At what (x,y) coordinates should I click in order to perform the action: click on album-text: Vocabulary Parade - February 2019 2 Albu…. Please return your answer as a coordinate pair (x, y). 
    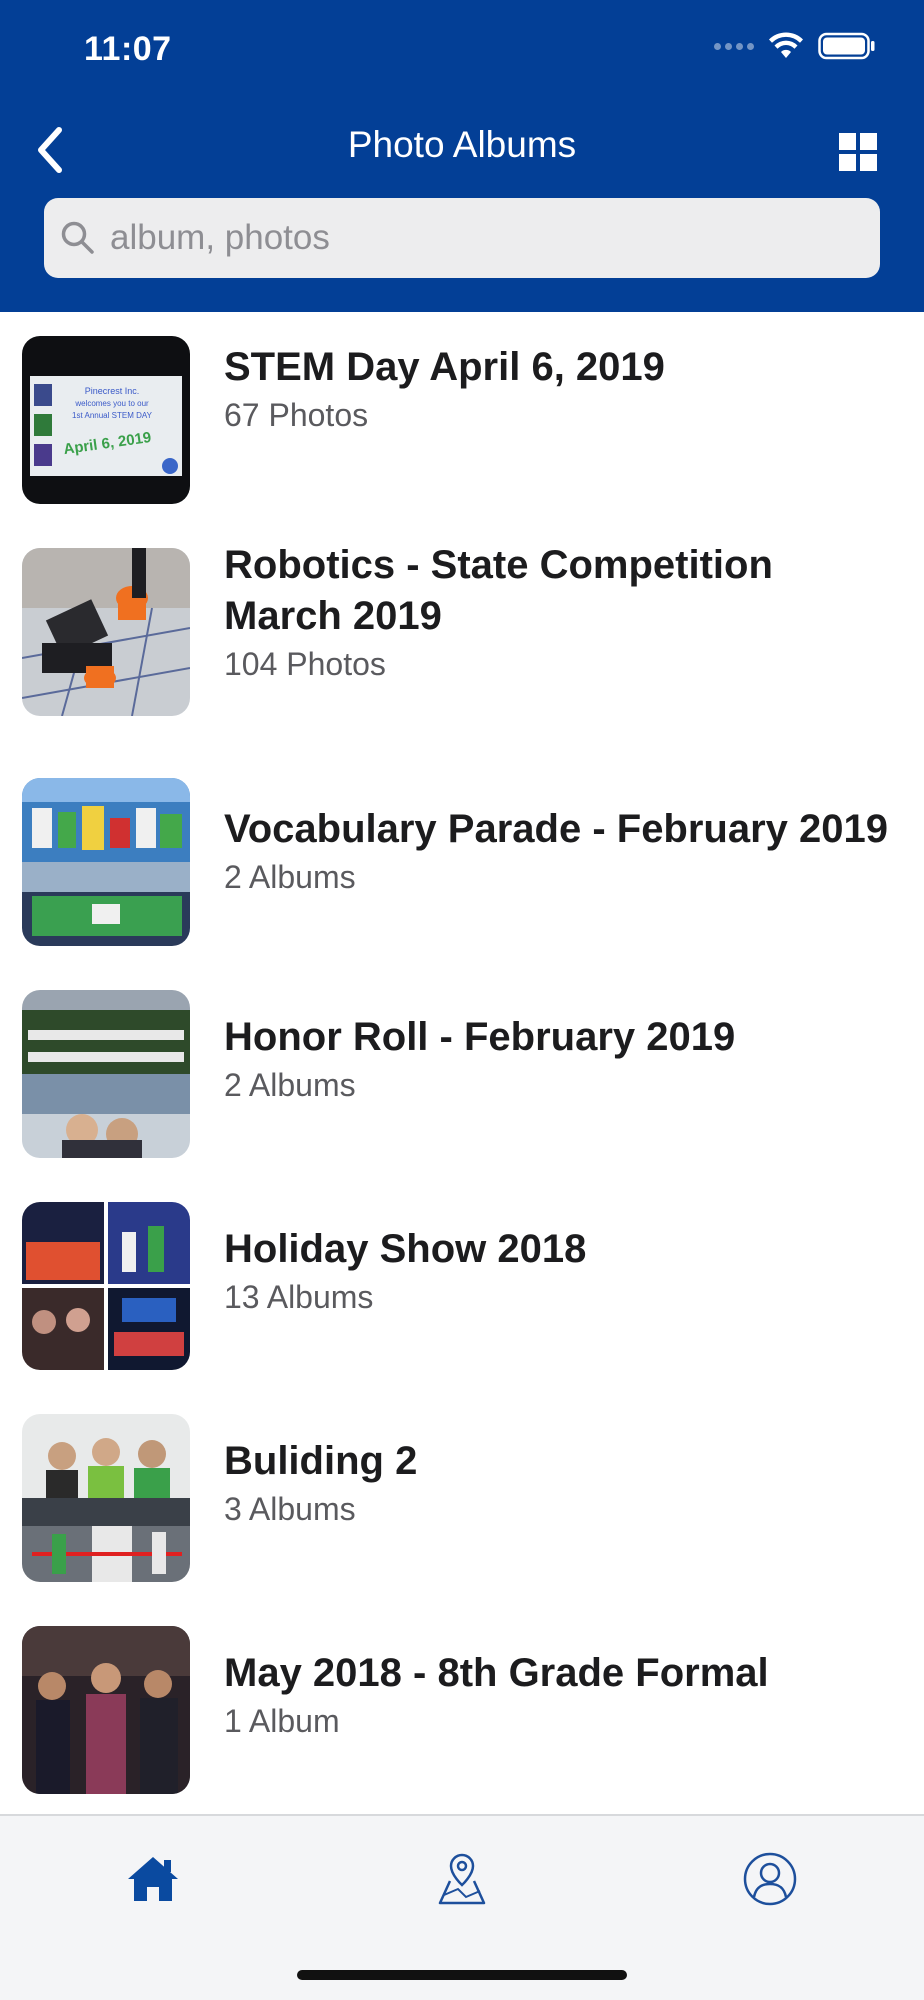
    Looking at the image, I should click on (564, 851).